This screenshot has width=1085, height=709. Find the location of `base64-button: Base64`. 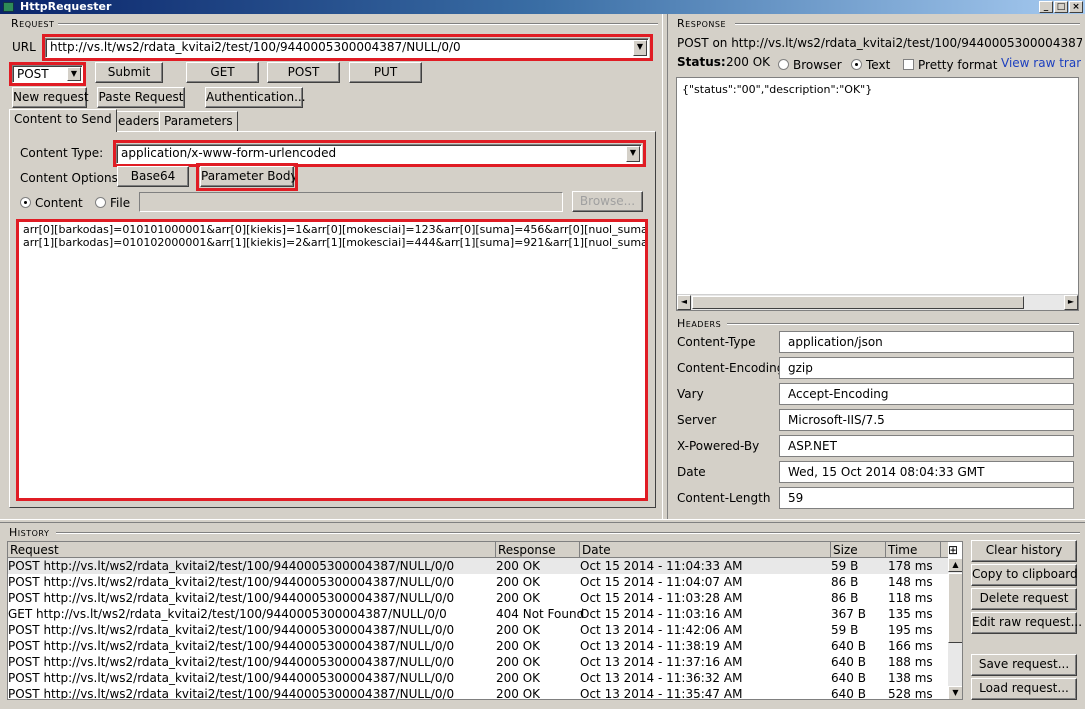

base64-button: Base64 is located at coordinates (153, 176).